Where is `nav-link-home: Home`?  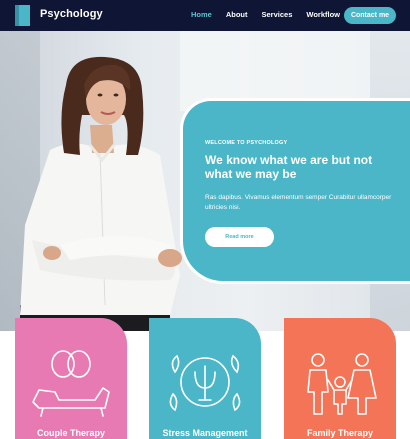
nav-link-home: Home is located at coordinates (201, 14).